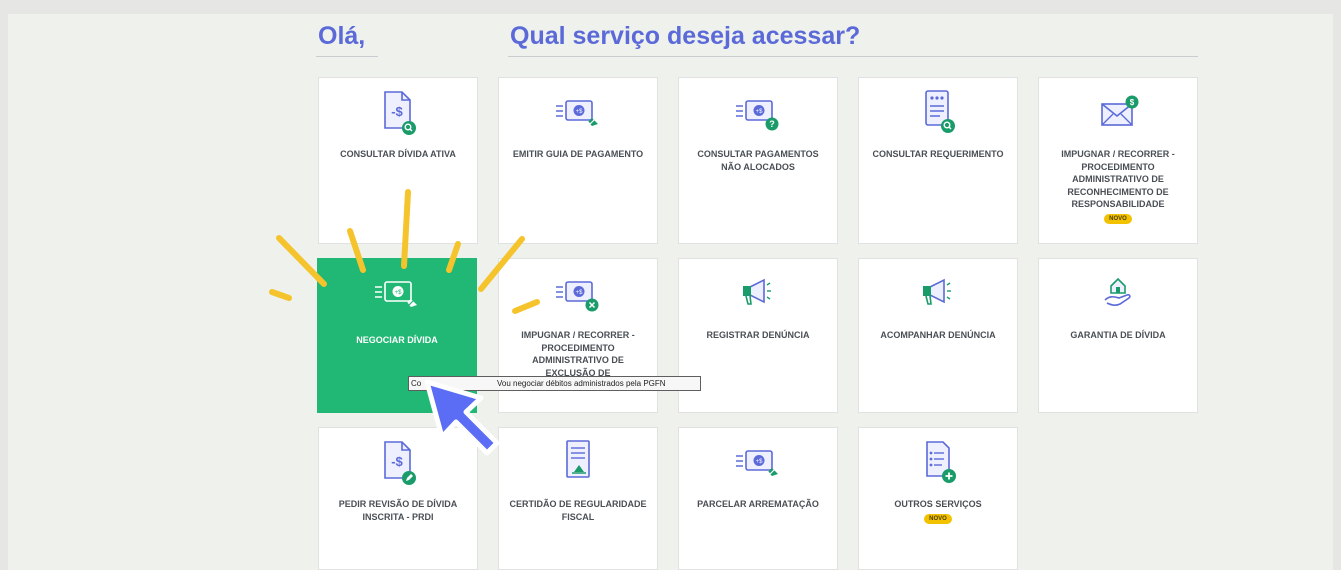 The image size is (1341, 570). Describe the element at coordinates (416, 383) in the screenshot. I see `tooltip-text-left: Co` at that location.